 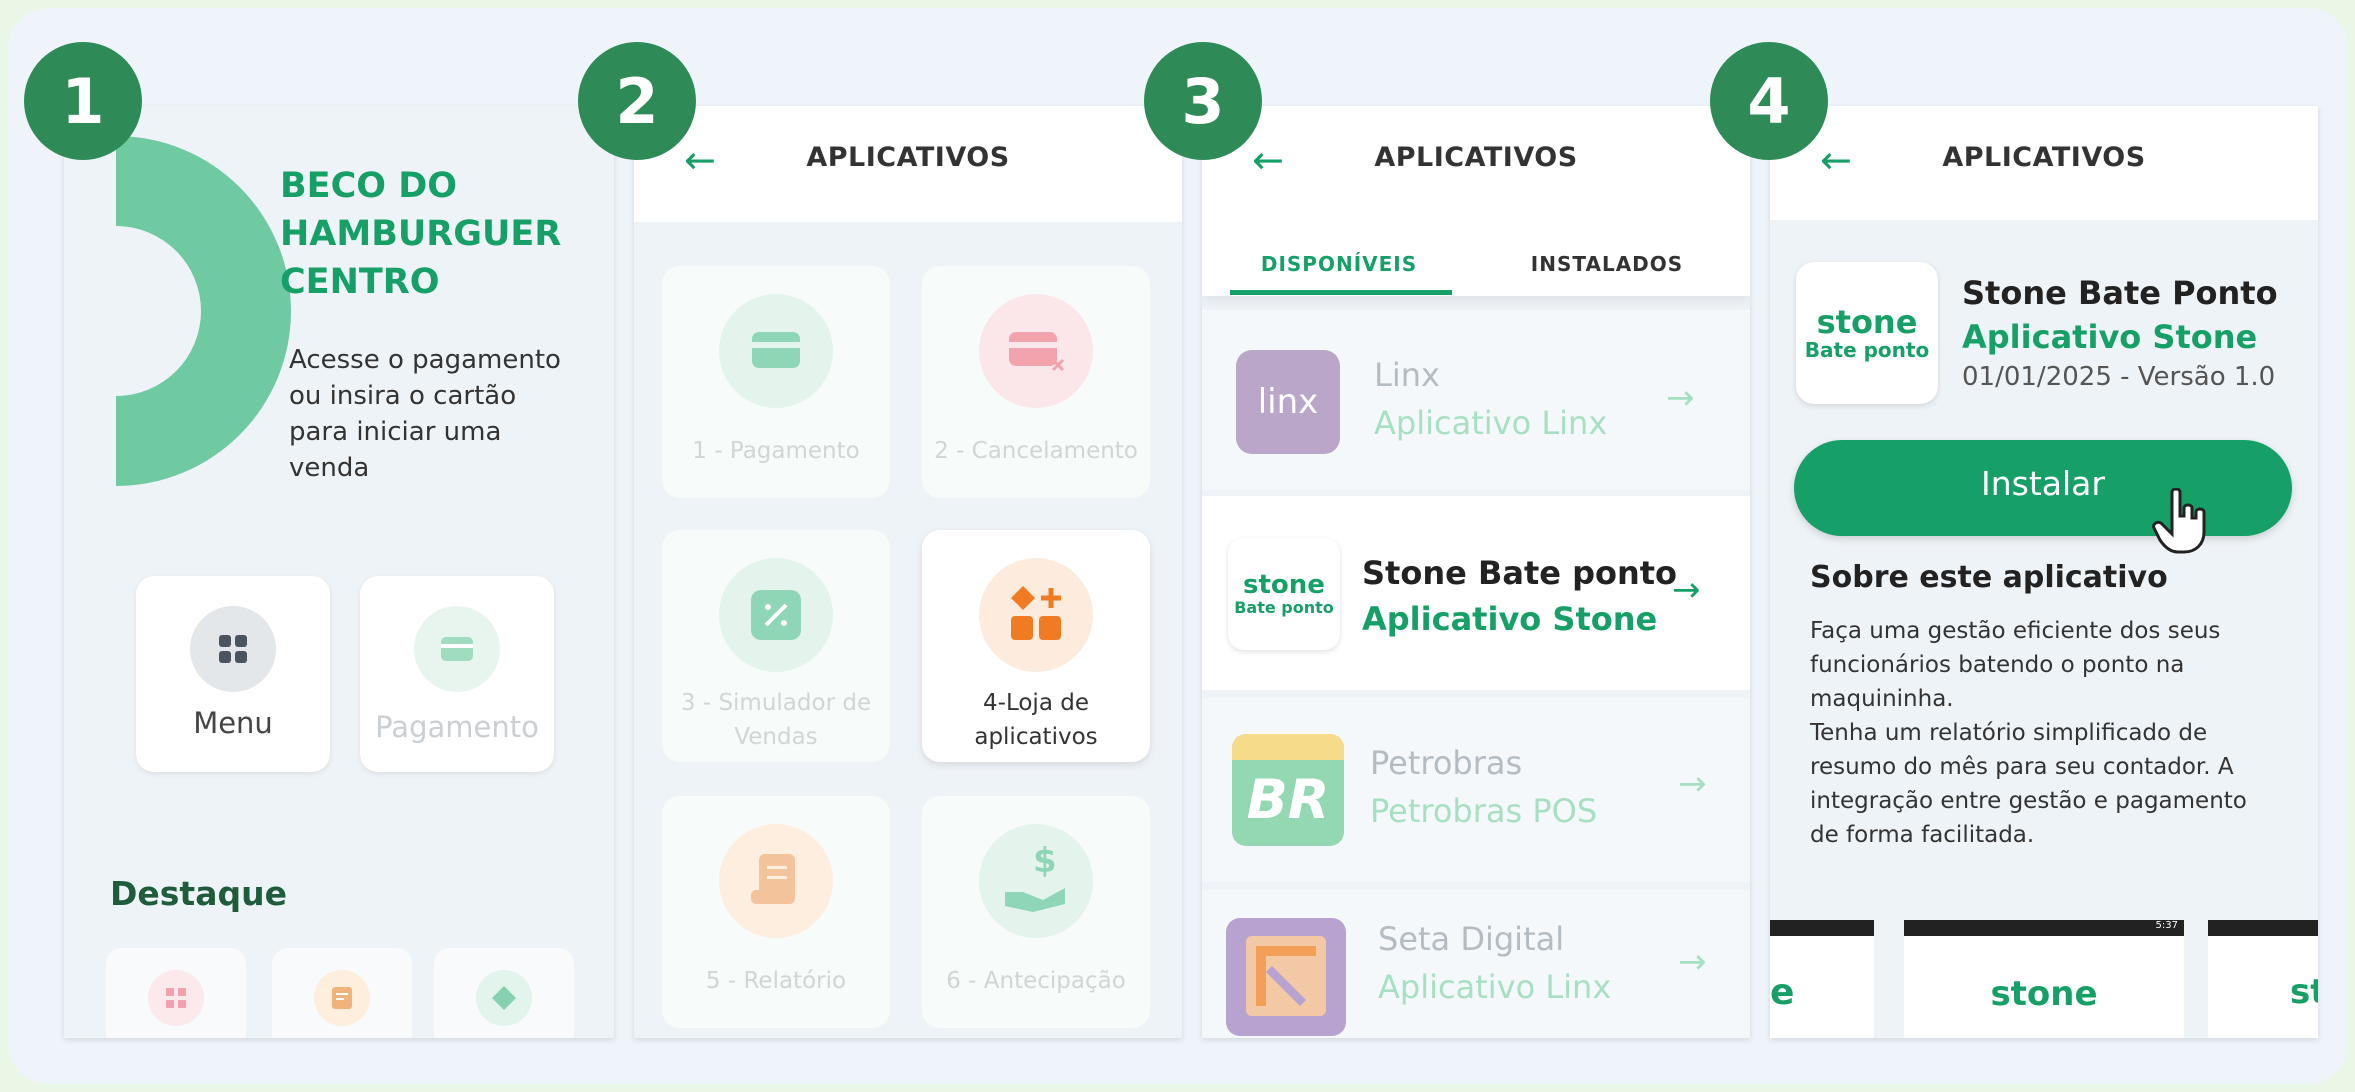 What do you see at coordinates (329, 468) in the screenshot?
I see `instructions-line-4: venda` at bounding box center [329, 468].